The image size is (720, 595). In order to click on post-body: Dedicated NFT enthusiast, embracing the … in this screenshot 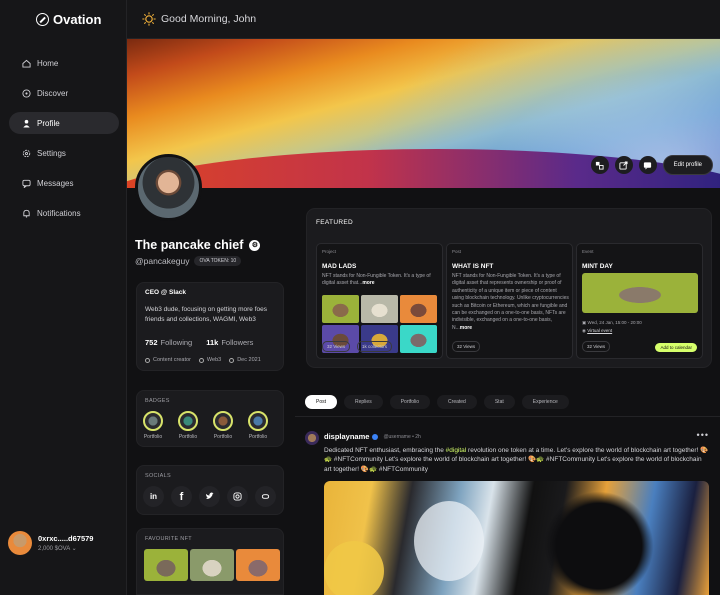, I will do `click(516, 460)`.